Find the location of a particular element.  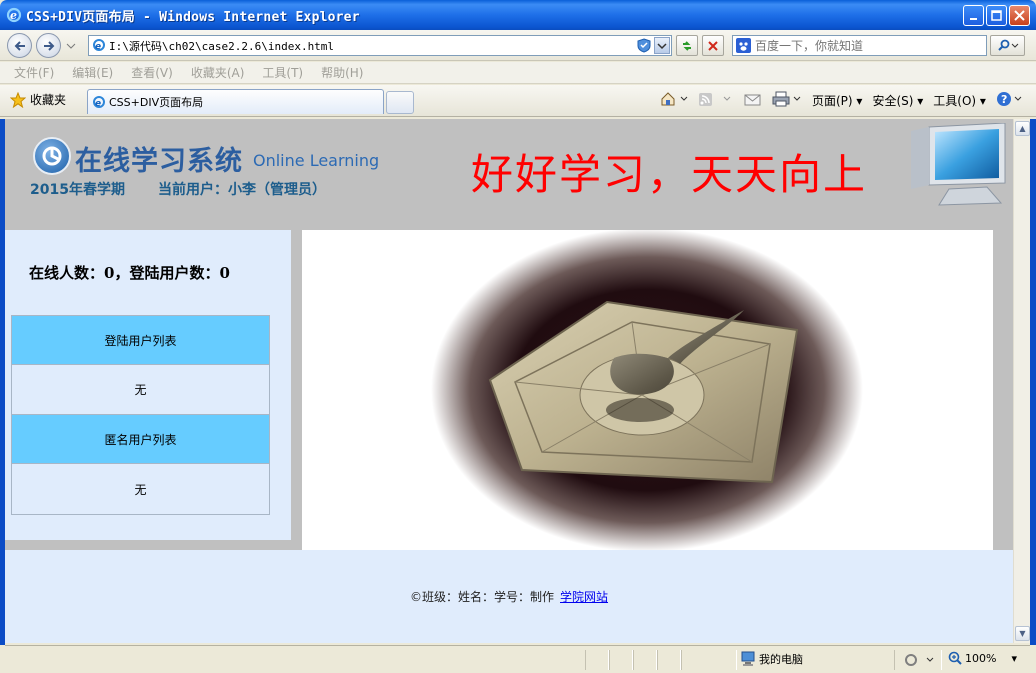

menu-favorites: 收藏夹(A) is located at coordinates (218, 72).